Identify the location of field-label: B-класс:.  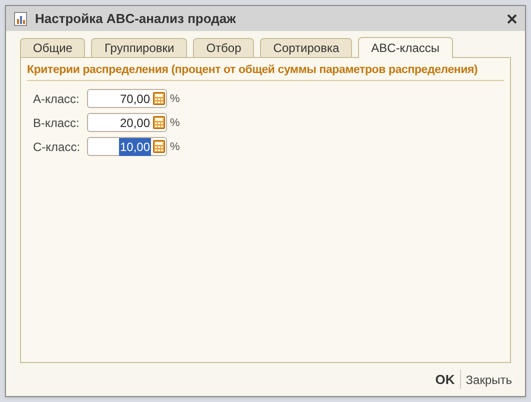
(56, 123).